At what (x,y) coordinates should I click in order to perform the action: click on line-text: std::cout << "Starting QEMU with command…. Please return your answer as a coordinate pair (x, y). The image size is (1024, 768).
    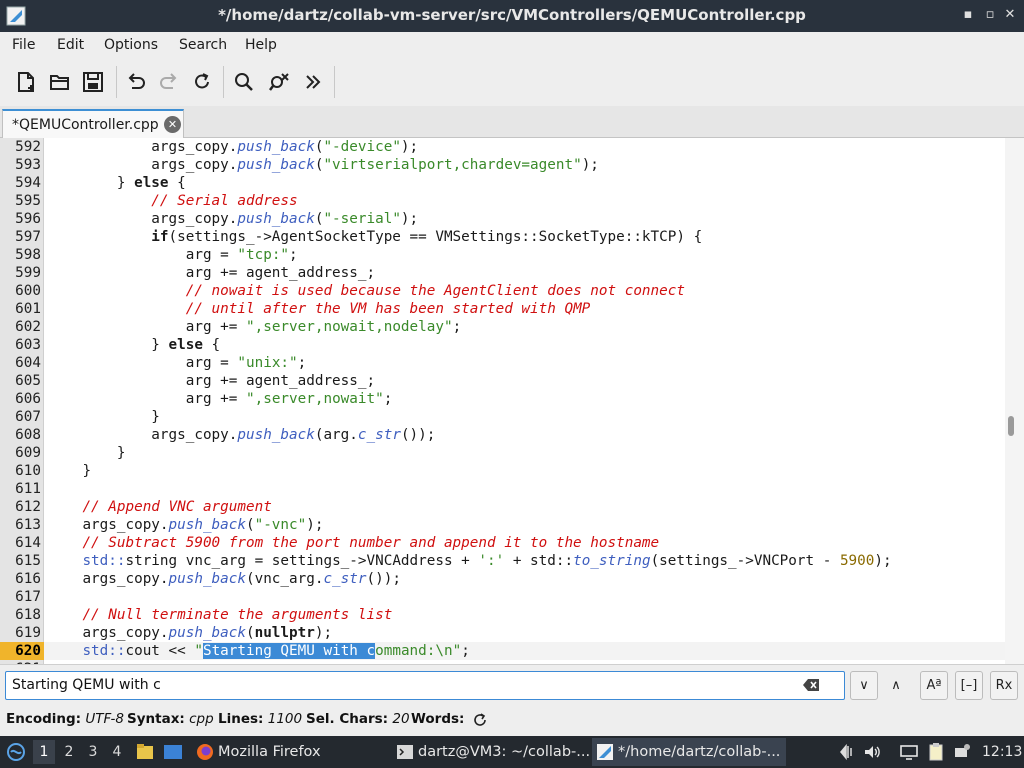
    Looking at the image, I should click on (276, 651).